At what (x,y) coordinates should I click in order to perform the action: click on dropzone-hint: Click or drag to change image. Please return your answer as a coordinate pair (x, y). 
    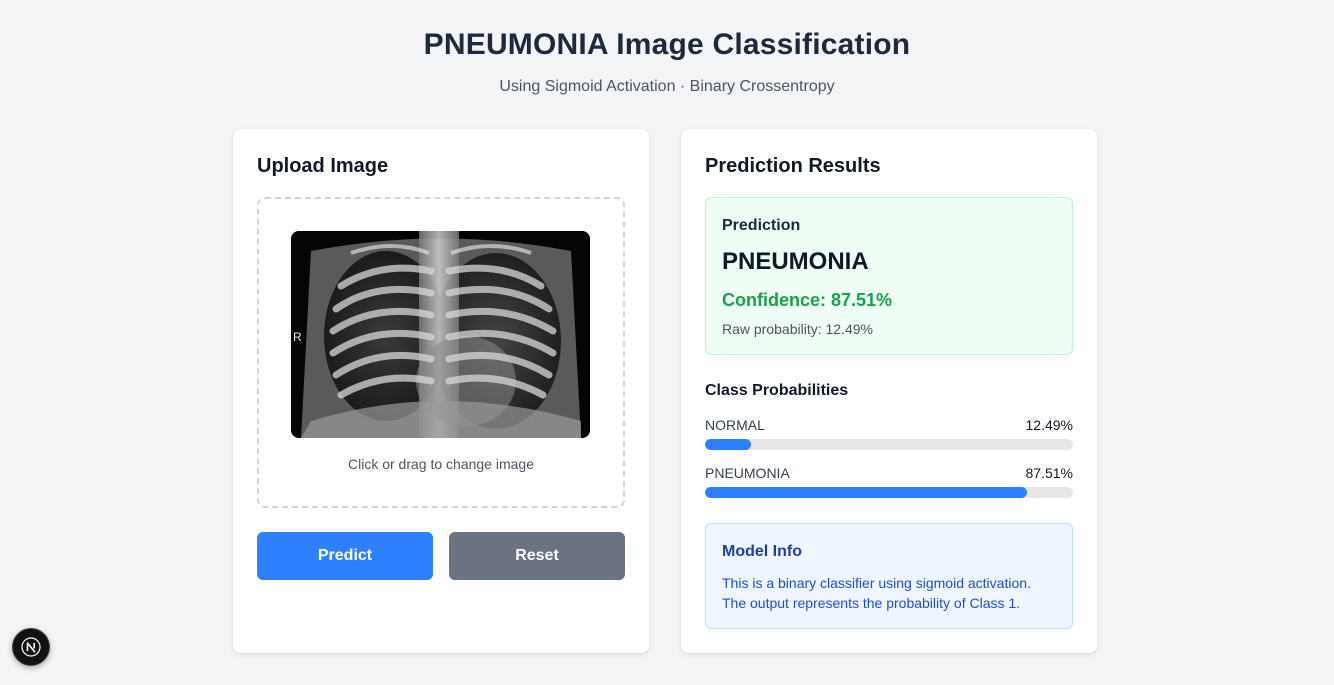
    Looking at the image, I should click on (441, 464).